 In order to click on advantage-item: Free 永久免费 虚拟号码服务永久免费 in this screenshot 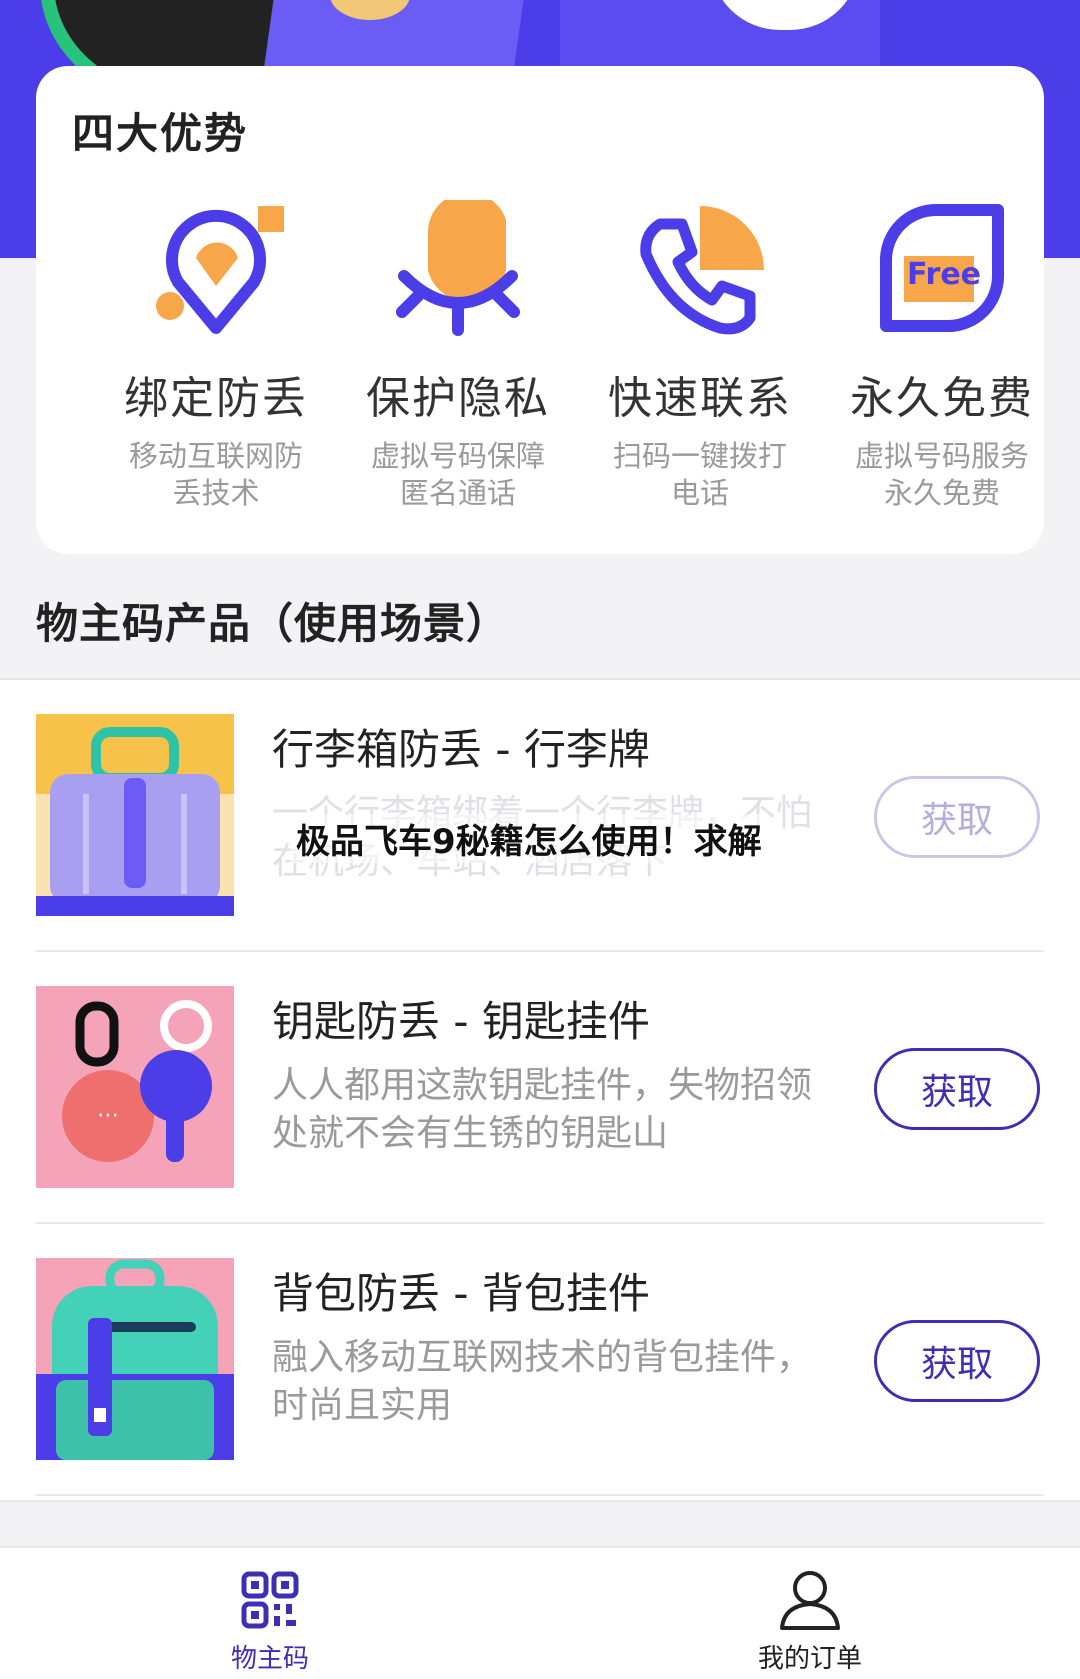, I will do `click(942, 356)`.